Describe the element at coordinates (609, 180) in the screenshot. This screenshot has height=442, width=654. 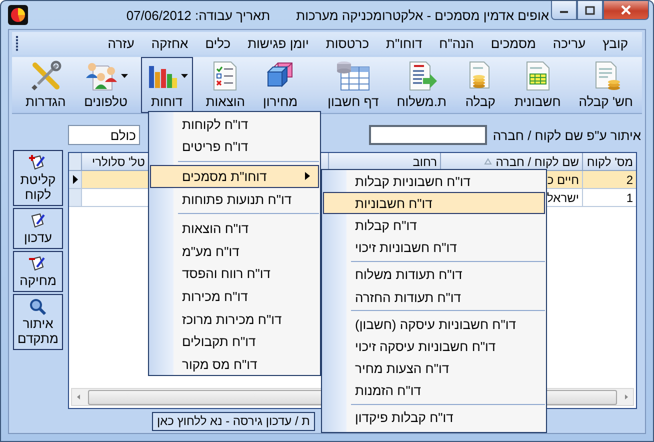
I see `table-cell: 2` at that location.